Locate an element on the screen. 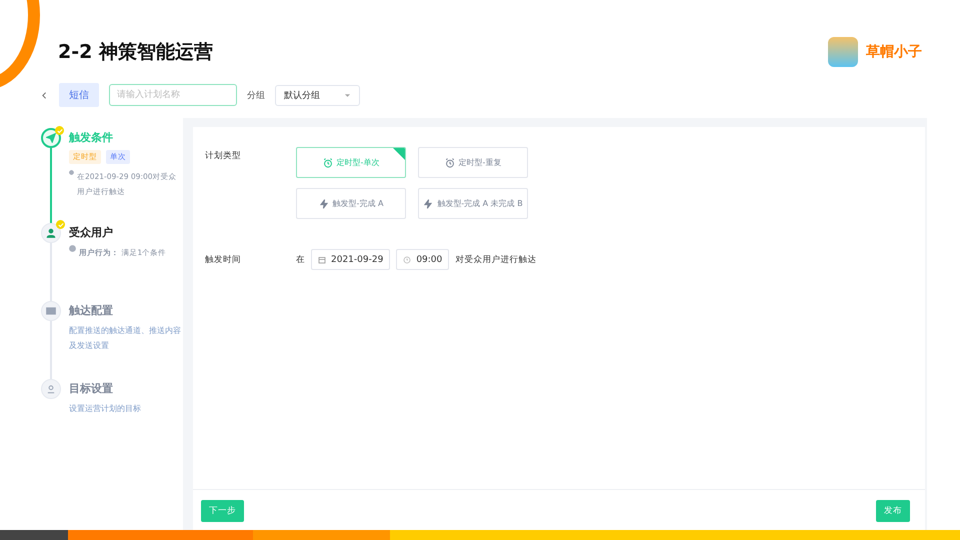 Image resolution: width=960 pixels, height=540 pixels. plan-name-field: 请输入计划名称 is located at coordinates (173, 95).